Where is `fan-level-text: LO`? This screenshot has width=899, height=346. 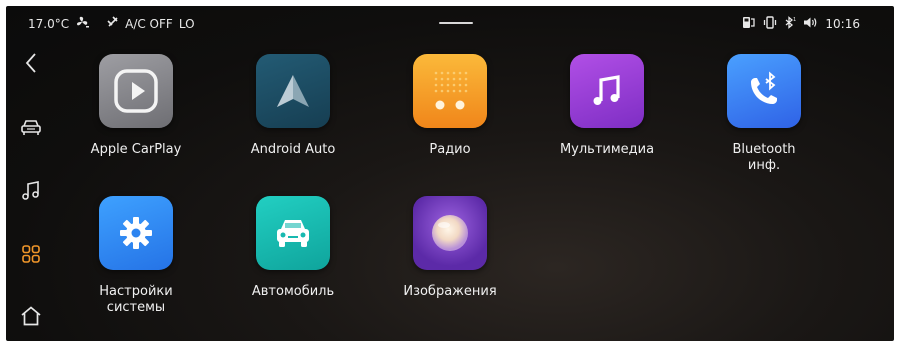 fan-level-text: LO is located at coordinates (186, 23).